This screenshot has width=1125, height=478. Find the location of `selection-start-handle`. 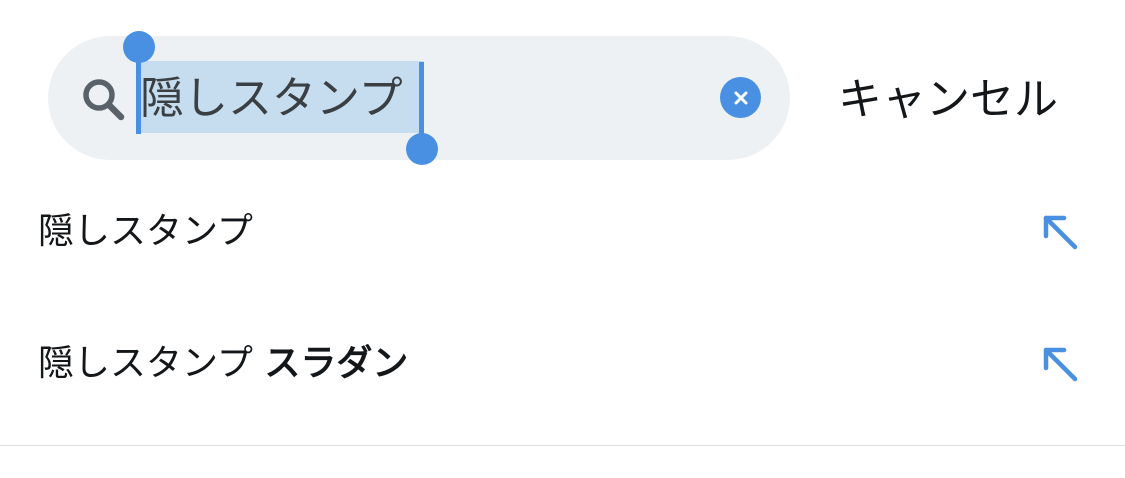

selection-start-handle is located at coordinates (139, 47).